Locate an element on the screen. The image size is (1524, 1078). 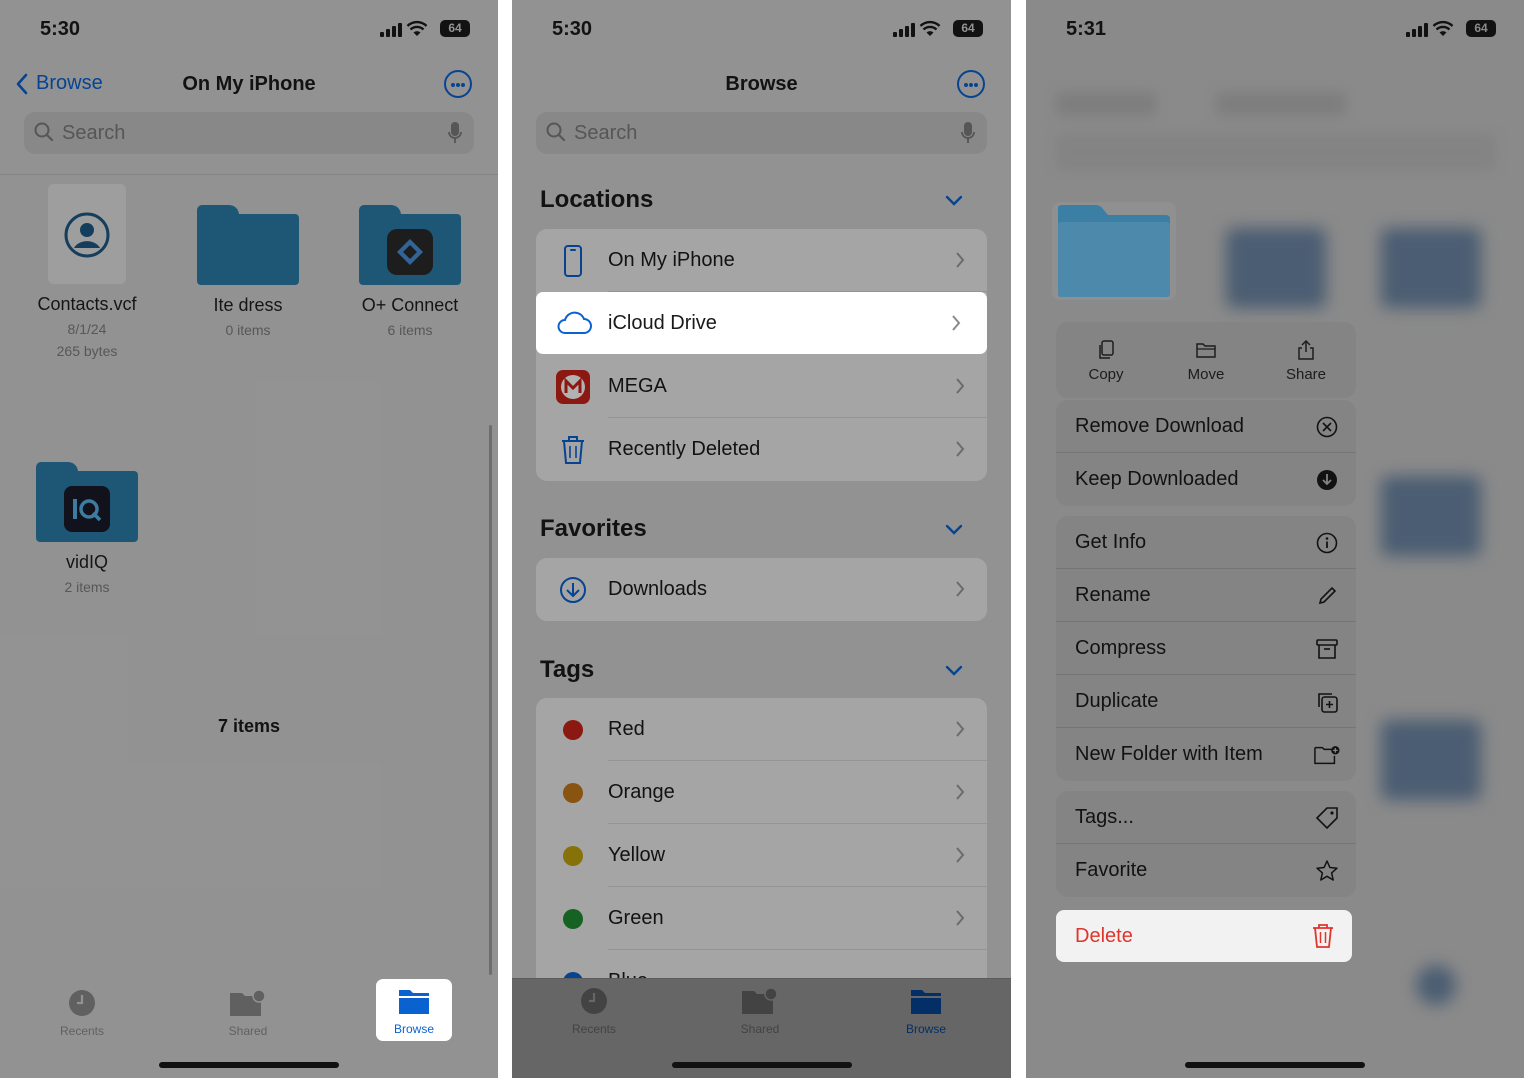
blurred-search is located at coordinates (1276, 152).